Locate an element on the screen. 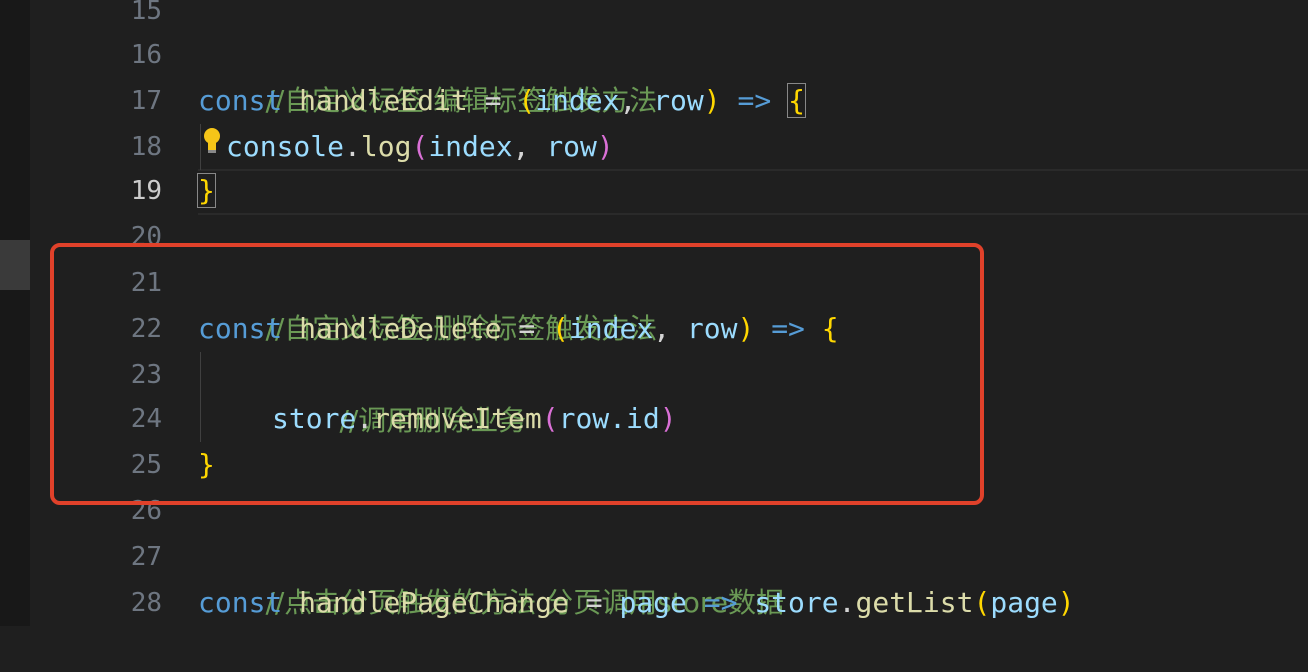  function-name: handlePageChange is located at coordinates (434, 602).